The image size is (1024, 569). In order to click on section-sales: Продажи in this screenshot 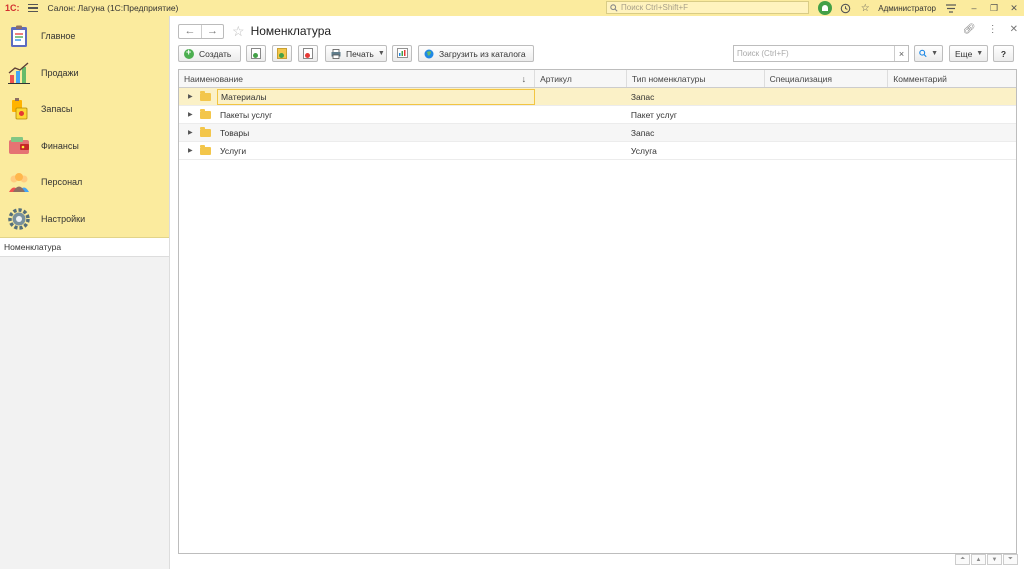, I will do `click(84, 73)`.